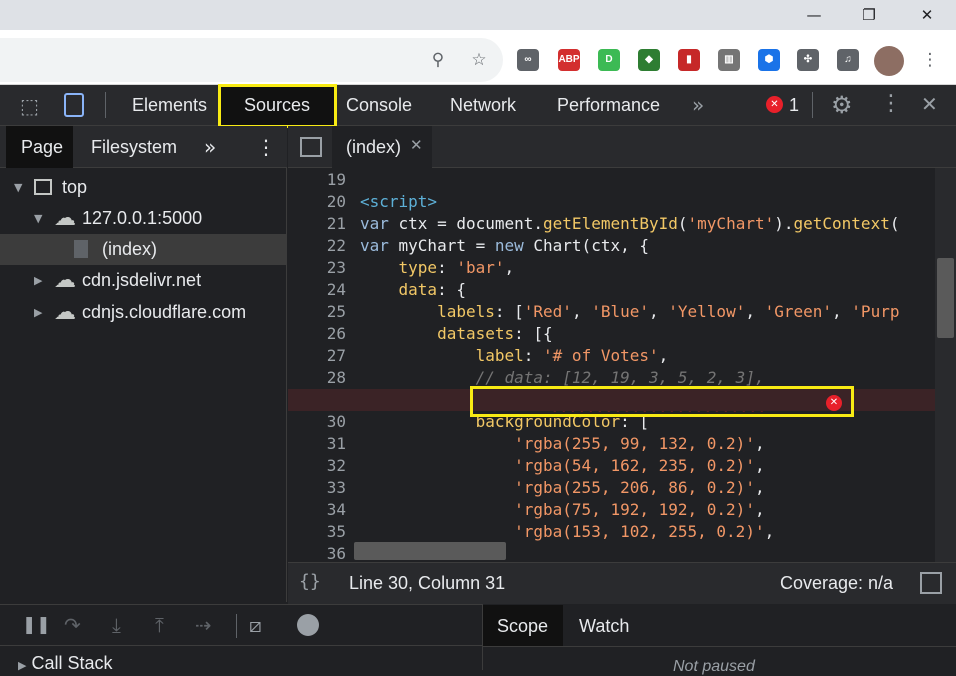  I want to click on code-line: 'rgba(153, 102, 255, 0.2)',, so click(567, 532).